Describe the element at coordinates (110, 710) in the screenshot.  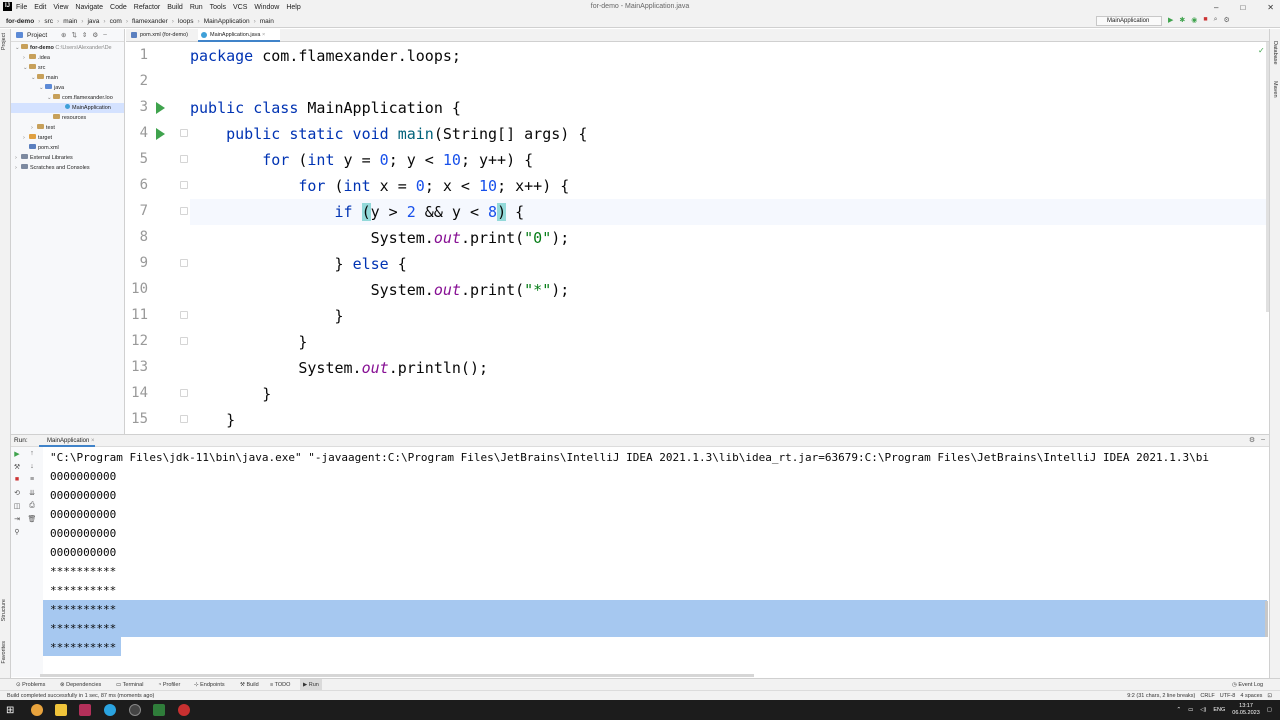
I see `telegram-icon` at that location.